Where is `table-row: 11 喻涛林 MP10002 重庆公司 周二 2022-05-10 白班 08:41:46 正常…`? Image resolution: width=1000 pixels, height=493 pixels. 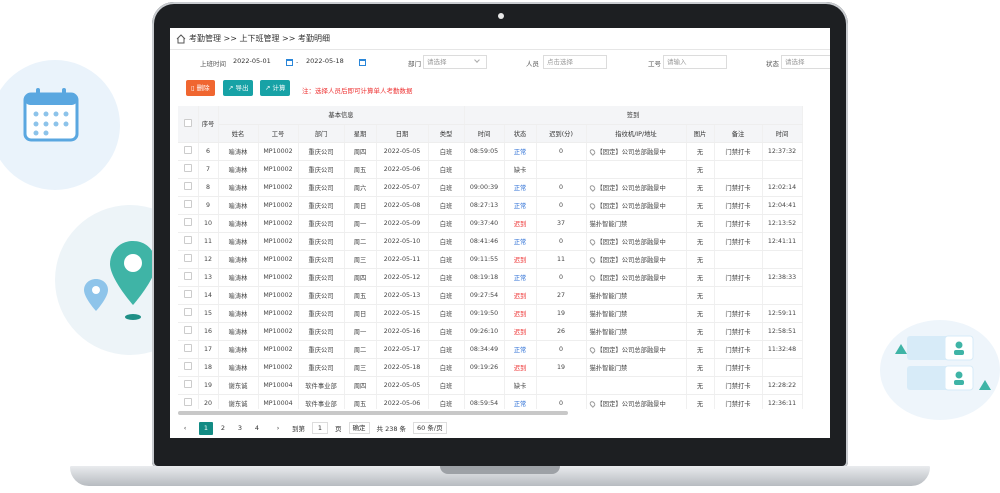
table-row: 11 喻涛林 MP10002 重庆公司 周二 2022-05-10 白班 08:41:46 正常… is located at coordinates (490, 241).